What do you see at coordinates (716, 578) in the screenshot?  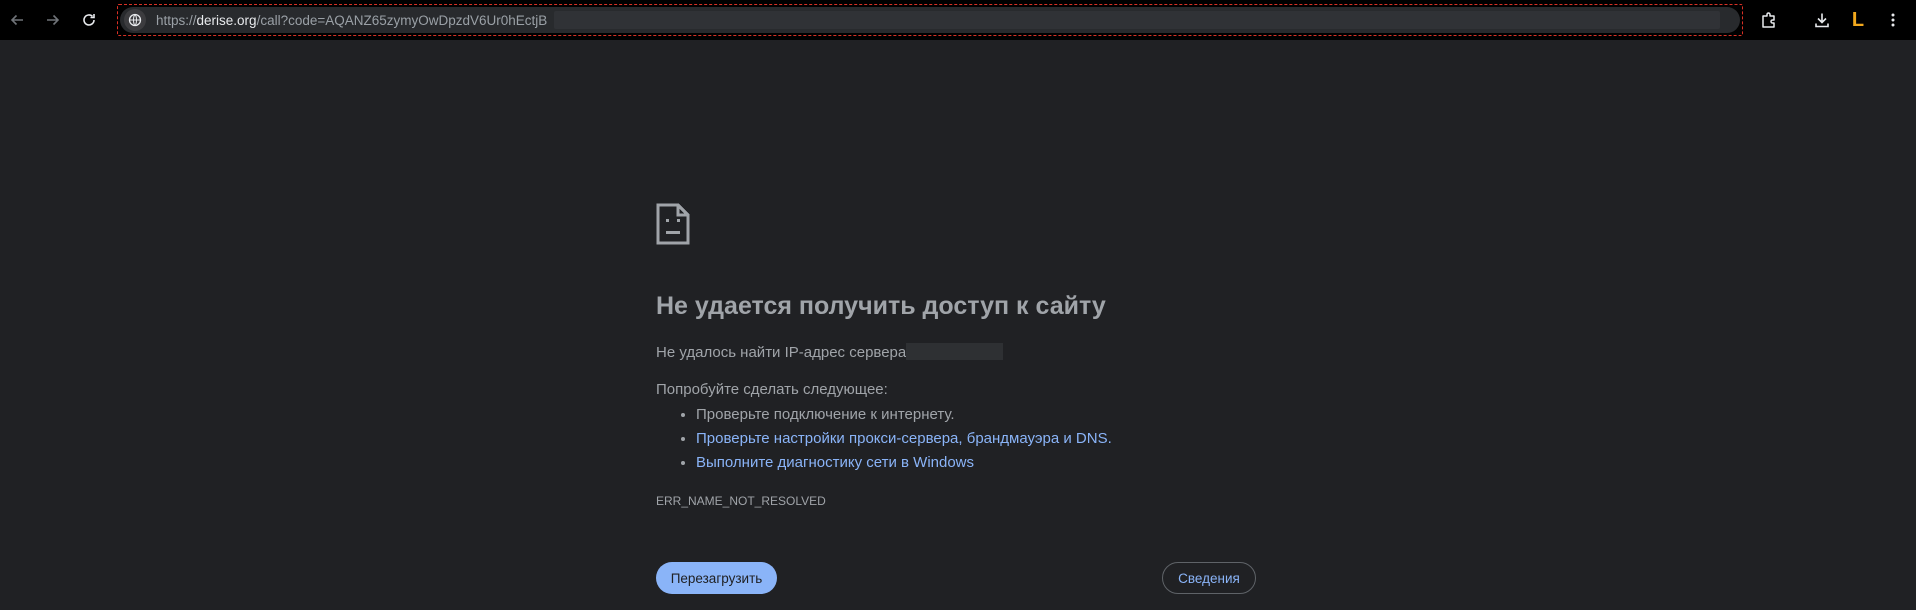 I see `reload-page-button: Перезагрузить` at bounding box center [716, 578].